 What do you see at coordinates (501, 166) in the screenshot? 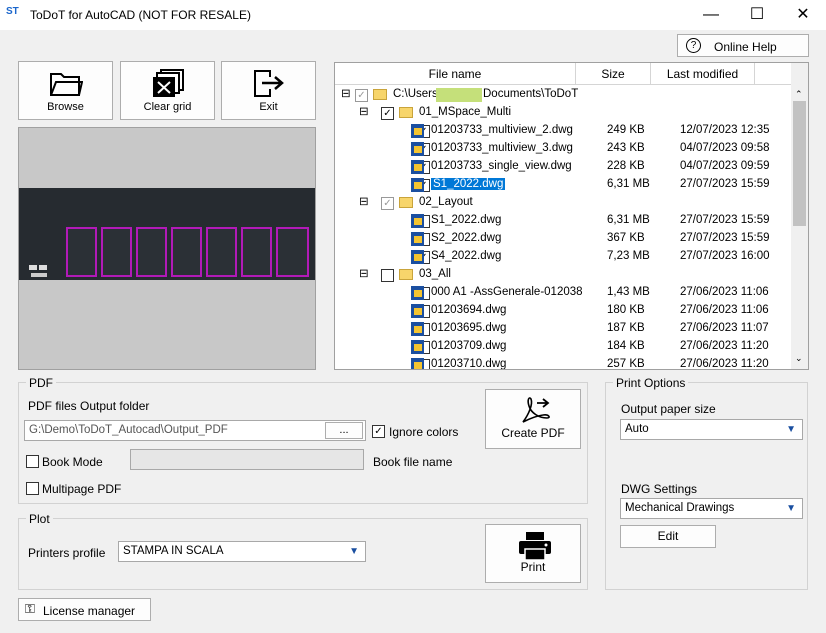
I see `file-name-cell: 01203733_single_view.dwg` at bounding box center [501, 166].